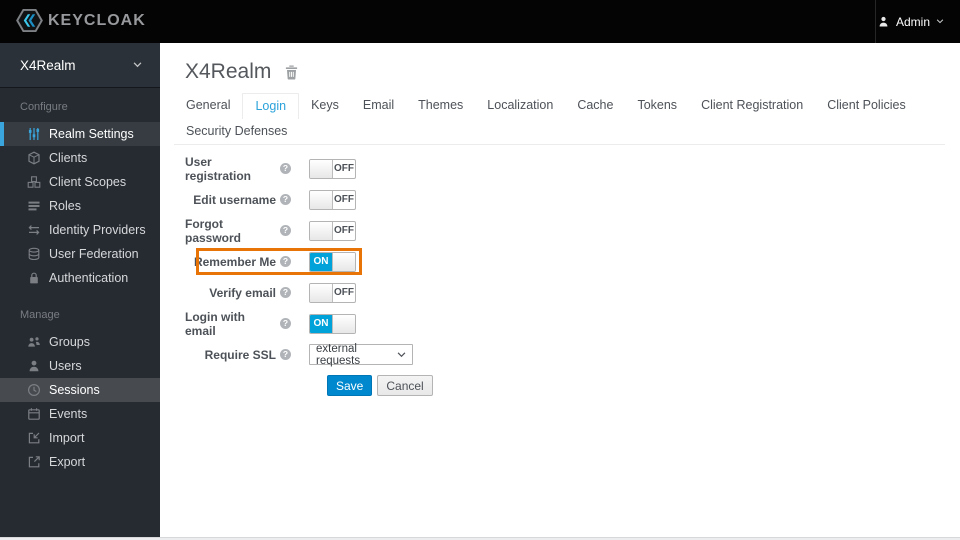 This screenshot has width=960, height=540. Describe the element at coordinates (634, 385) in the screenshot. I see `form-buttons: Save Cancel` at that location.